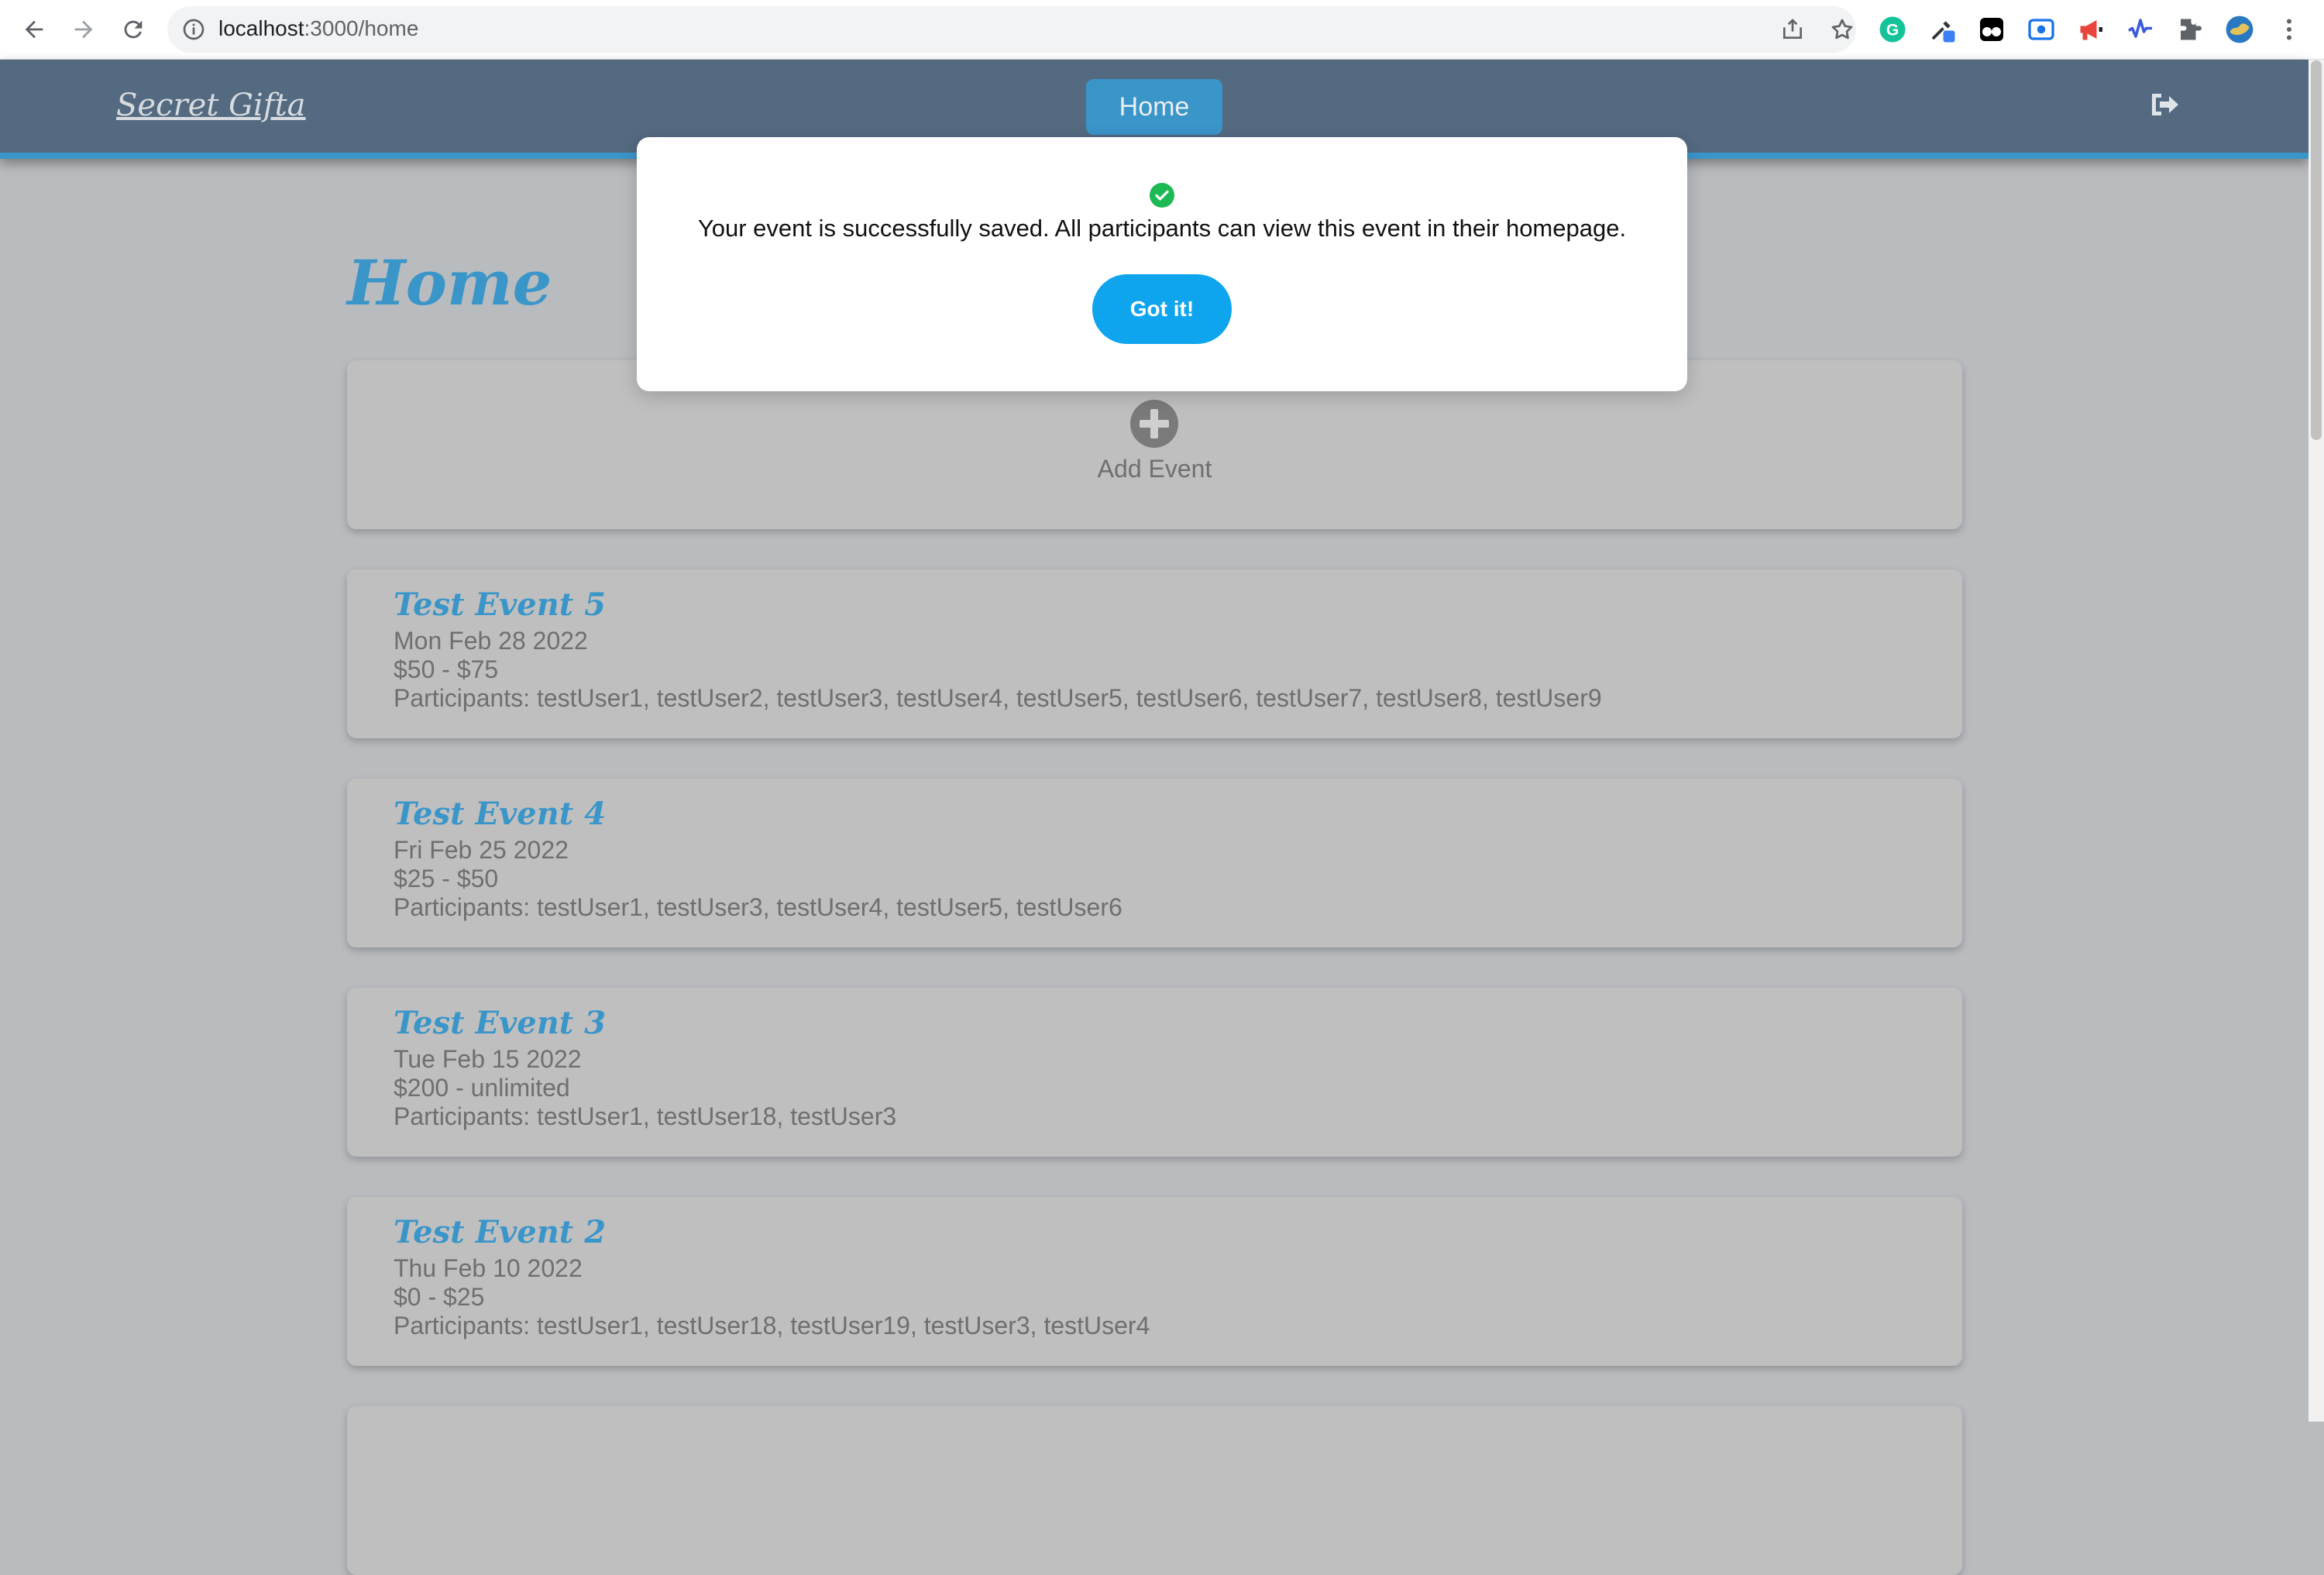 The height and width of the screenshot is (1575, 2324). I want to click on back-button, so click(34, 29).